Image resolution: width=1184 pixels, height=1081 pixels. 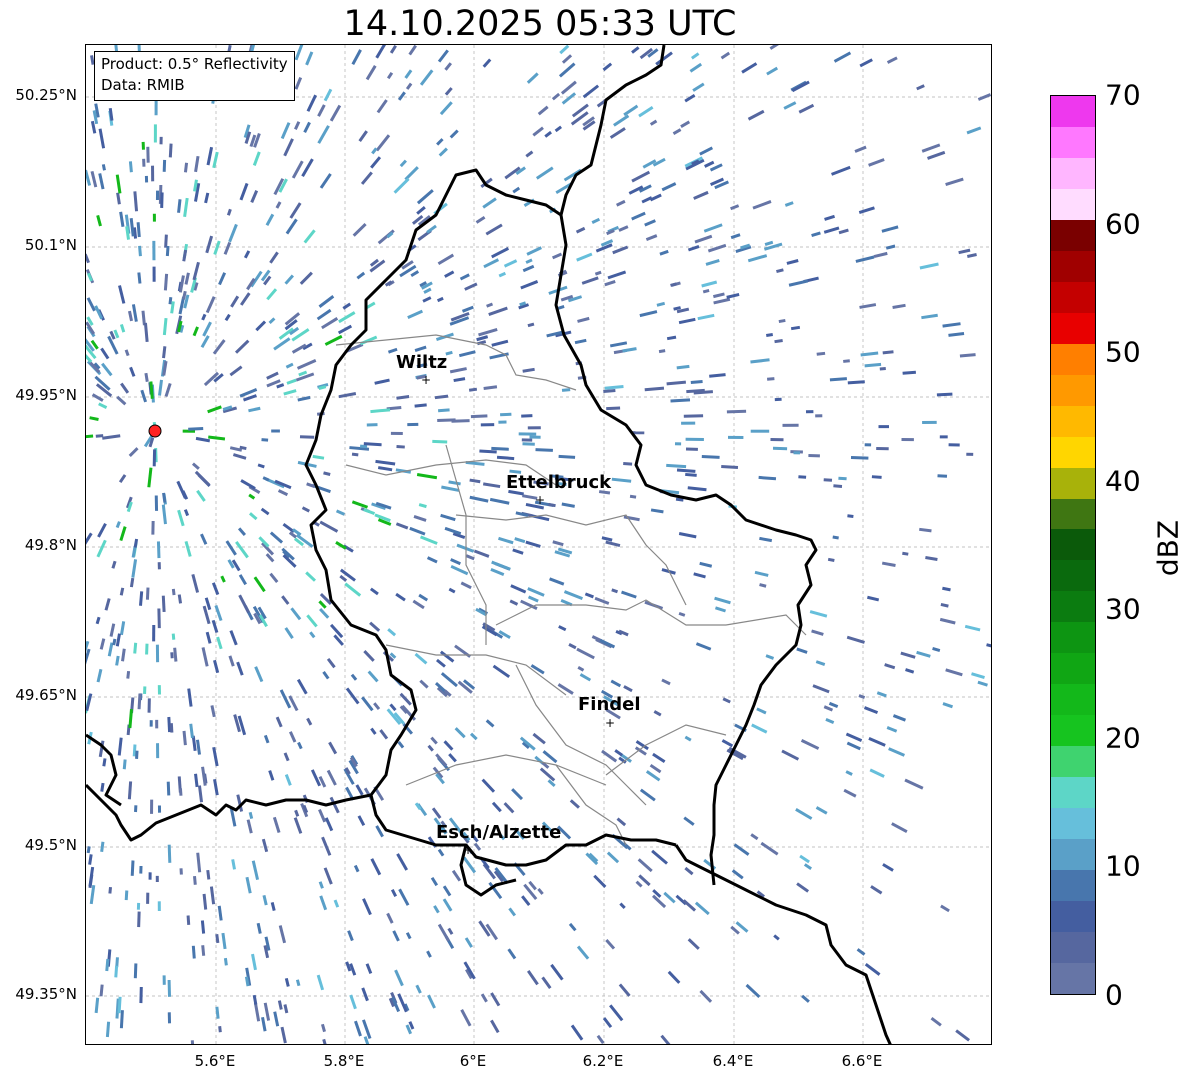 What do you see at coordinates (155, 431) in the screenshot?
I see `radar-site-marker` at bounding box center [155, 431].